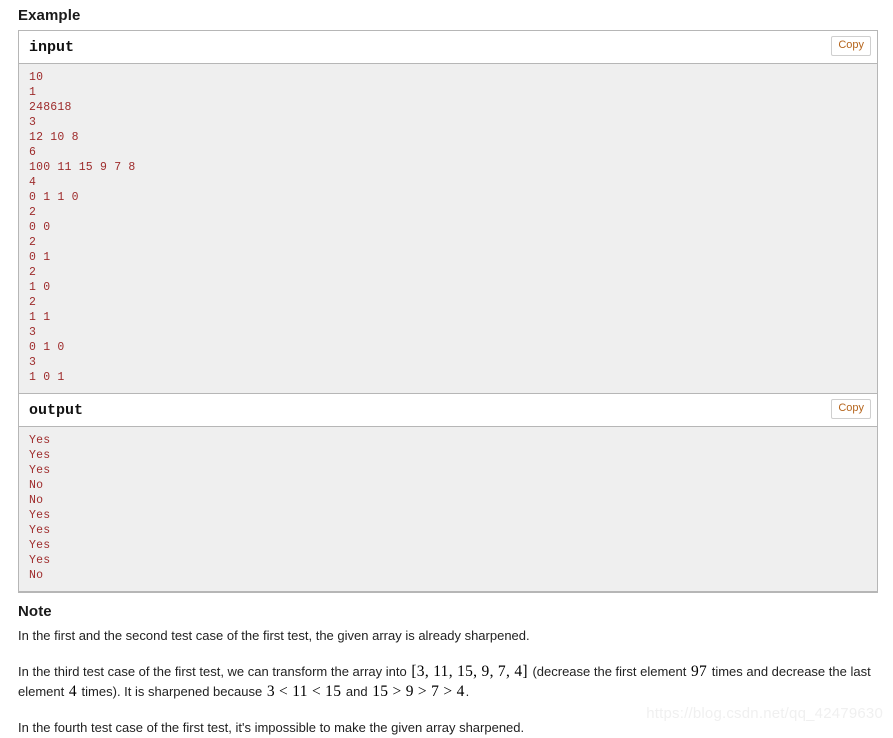  What do you see at coordinates (448, 410) in the screenshot?
I see `sample-output-title: output Copy` at bounding box center [448, 410].